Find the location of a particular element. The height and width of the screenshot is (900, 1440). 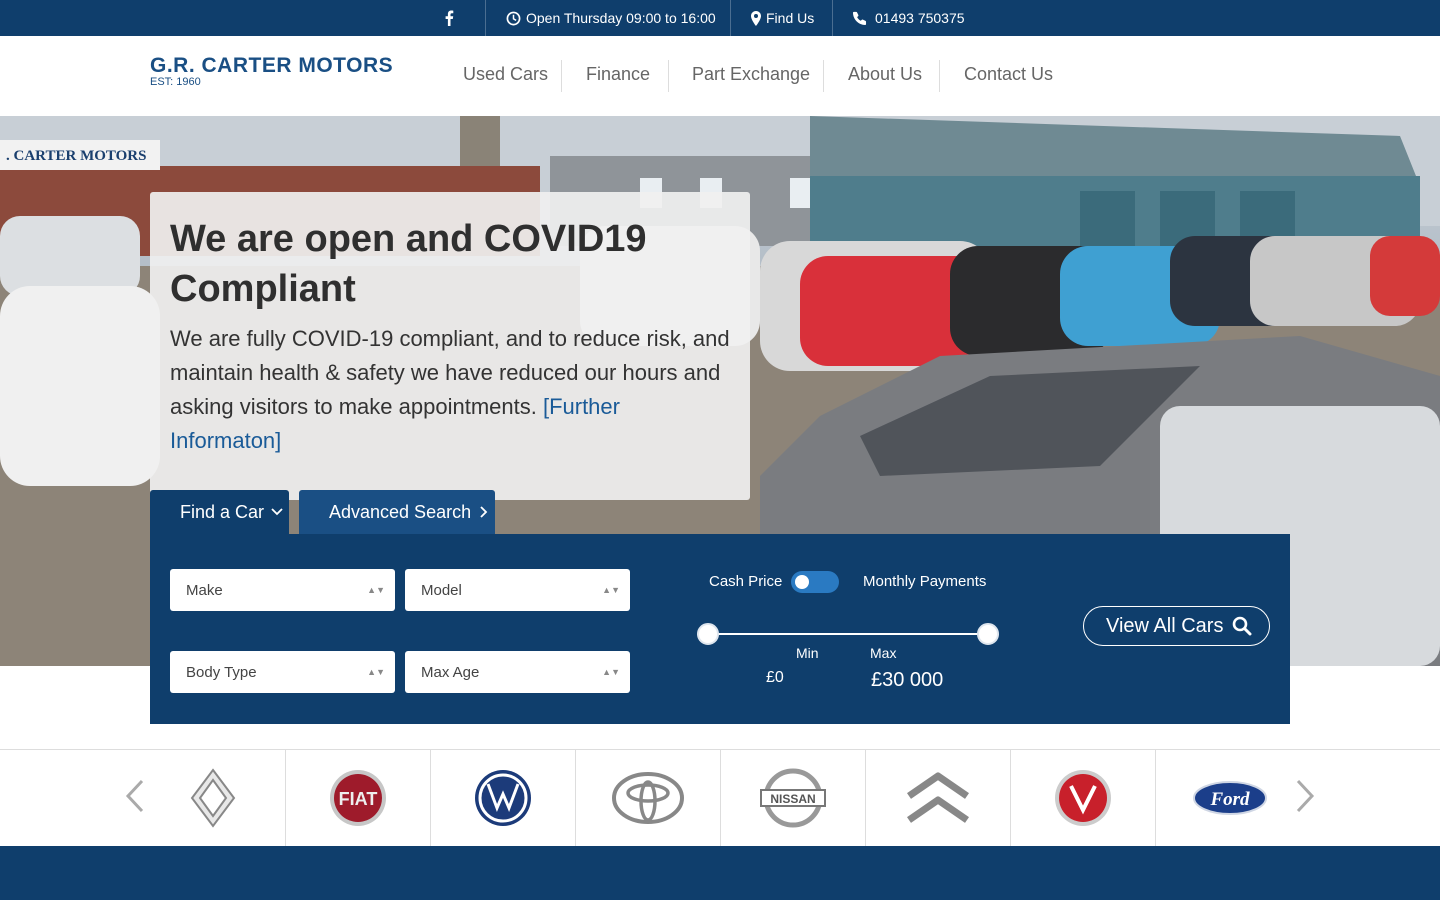

model-select: Model ▲▼ is located at coordinates (517, 590).